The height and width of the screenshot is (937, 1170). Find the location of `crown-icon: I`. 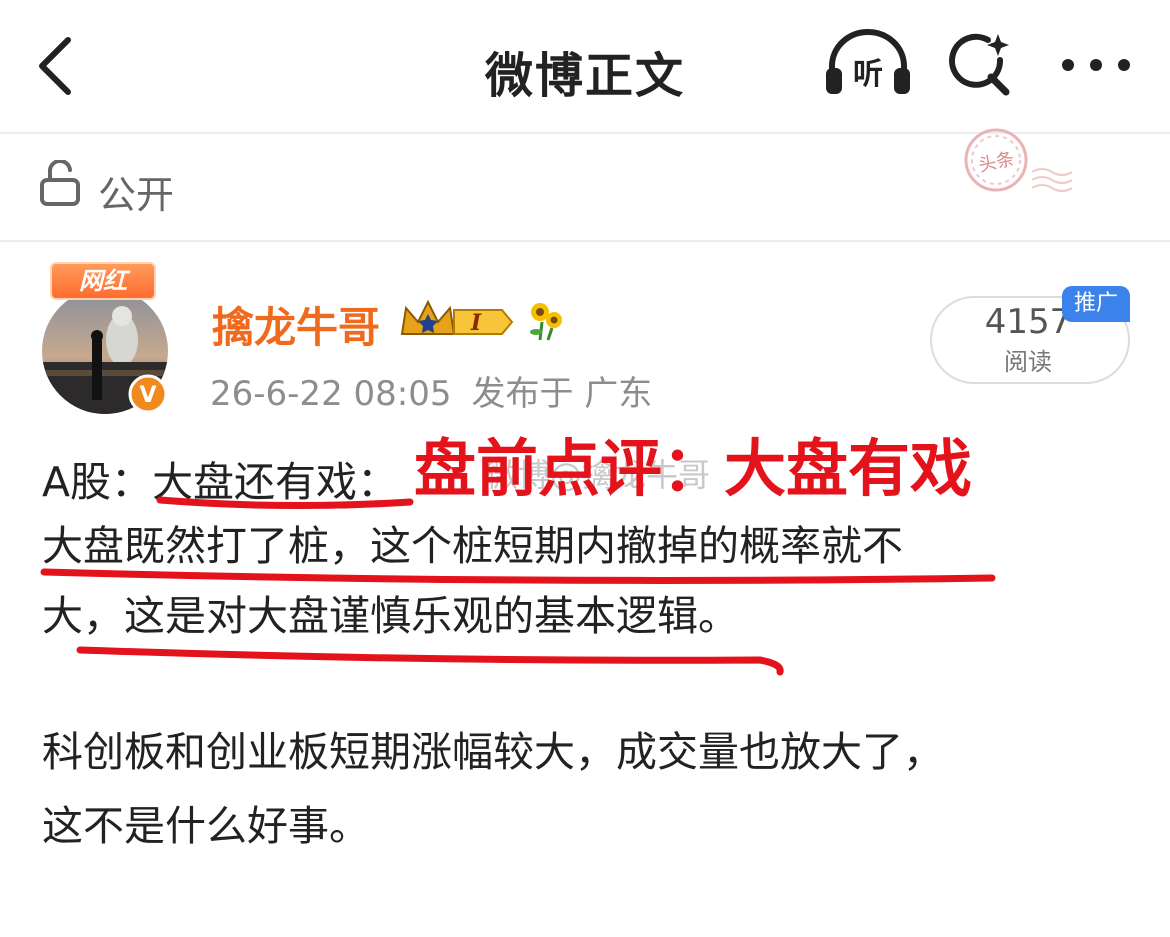

crown-icon: I is located at coordinates (458, 320).